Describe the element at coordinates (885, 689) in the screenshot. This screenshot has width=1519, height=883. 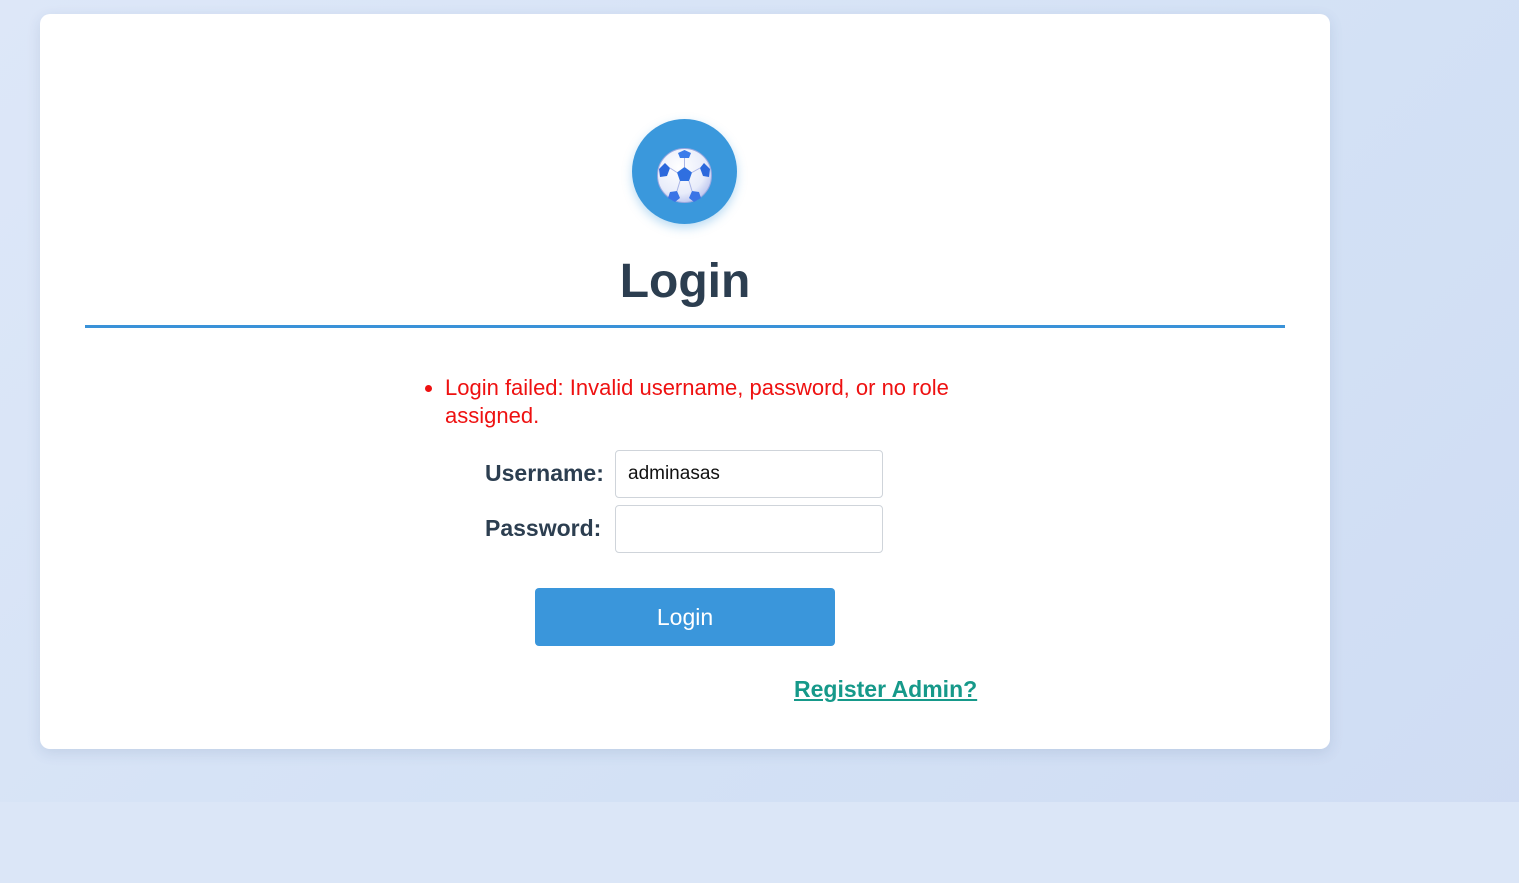
I see `register-admin-link: Register Admin?` at that location.